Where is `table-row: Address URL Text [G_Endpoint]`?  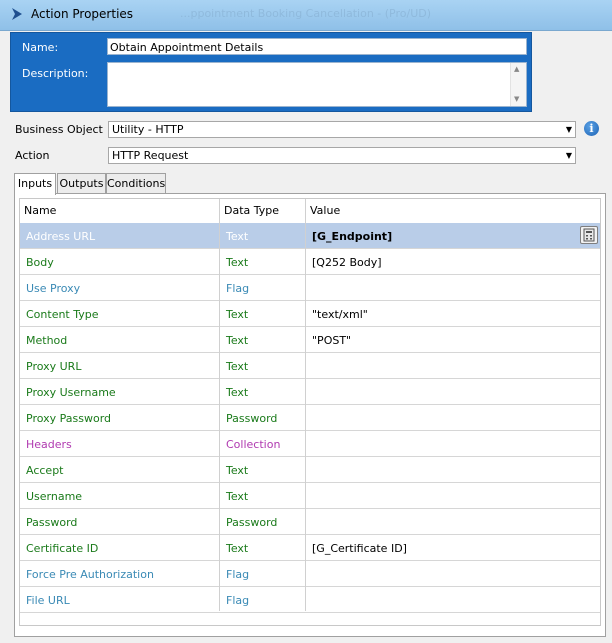
table-row: Address URL Text [G_Endpoint] is located at coordinates (310, 236).